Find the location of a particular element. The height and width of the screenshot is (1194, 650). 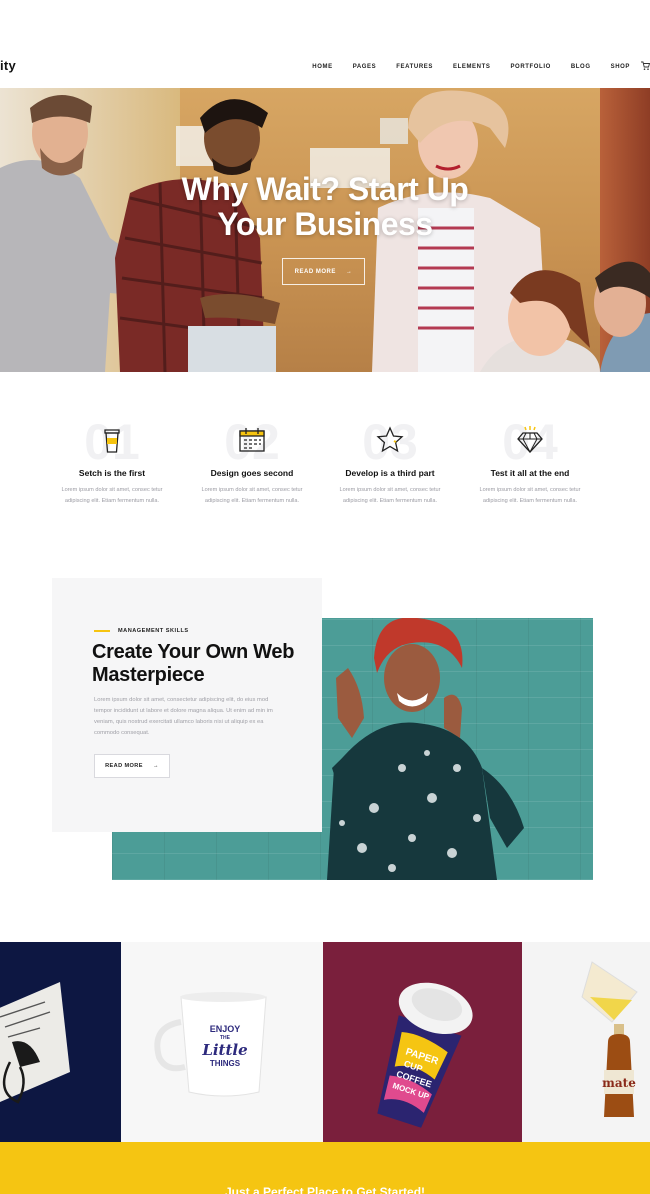

site-logo: ity is located at coordinates (8, 65).